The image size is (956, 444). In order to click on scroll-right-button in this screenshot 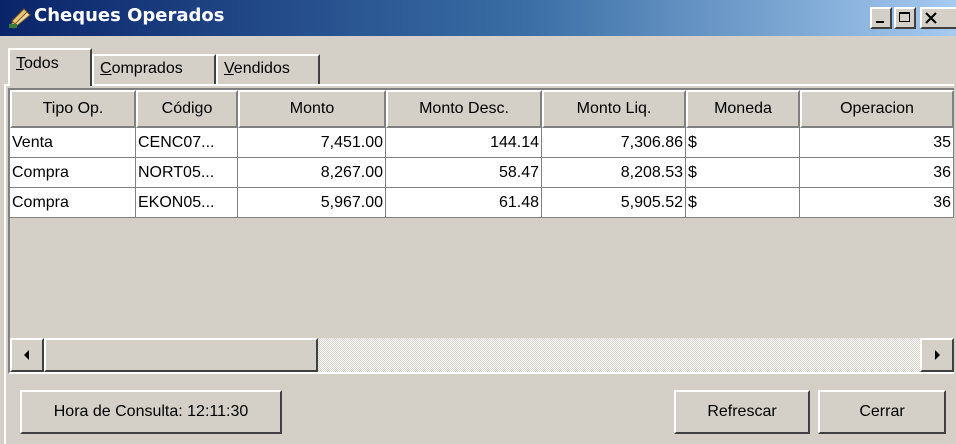, I will do `click(937, 355)`.